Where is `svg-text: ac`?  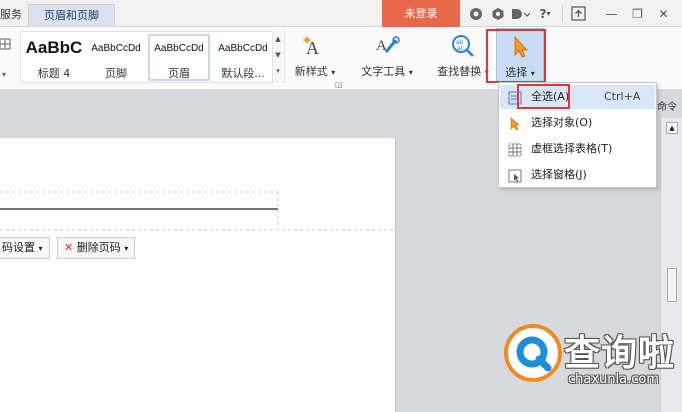
svg-text: ac is located at coordinates (460, 48).